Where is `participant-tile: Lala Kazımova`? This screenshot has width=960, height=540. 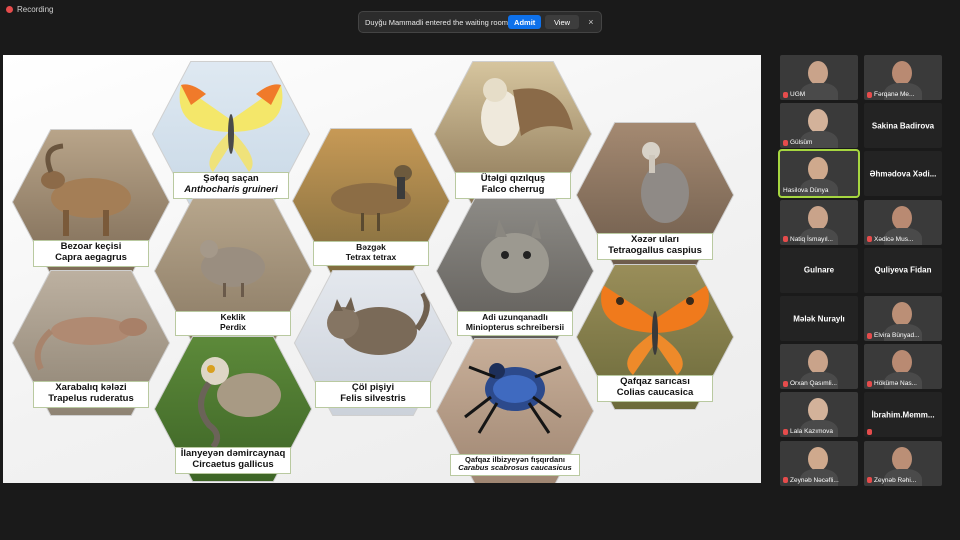 participant-tile: Lala Kazımova is located at coordinates (819, 415).